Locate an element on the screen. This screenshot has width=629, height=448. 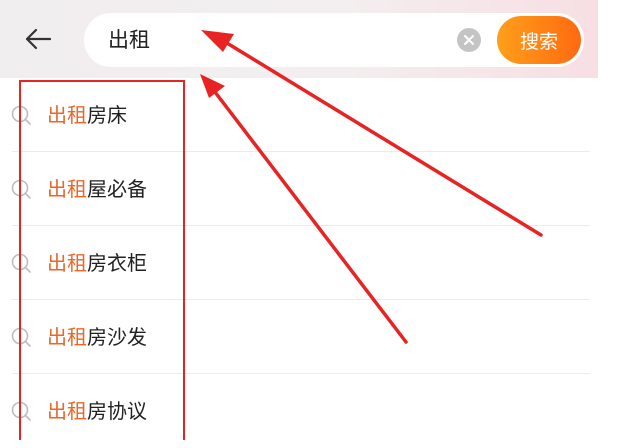
search-box: 搜索 is located at coordinates (334, 40).